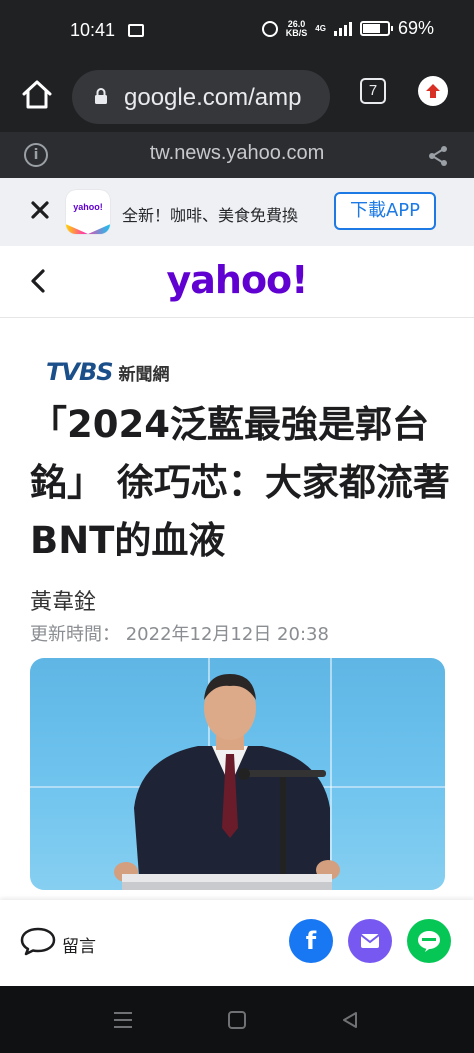 This screenshot has width=474, height=1053. What do you see at coordinates (415, 28) in the screenshot?
I see `battery-percent: 69%` at bounding box center [415, 28].